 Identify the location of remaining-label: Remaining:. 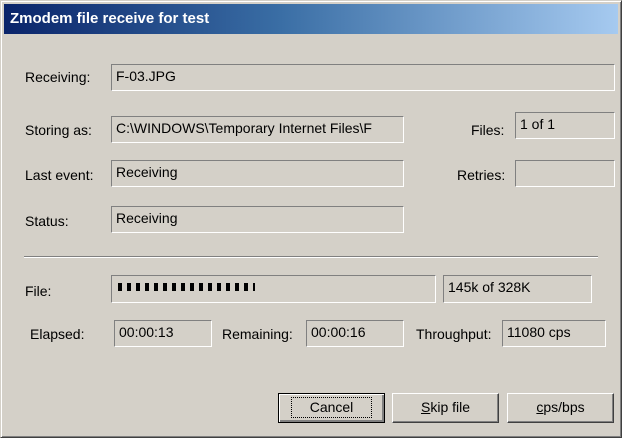
(257, 334).